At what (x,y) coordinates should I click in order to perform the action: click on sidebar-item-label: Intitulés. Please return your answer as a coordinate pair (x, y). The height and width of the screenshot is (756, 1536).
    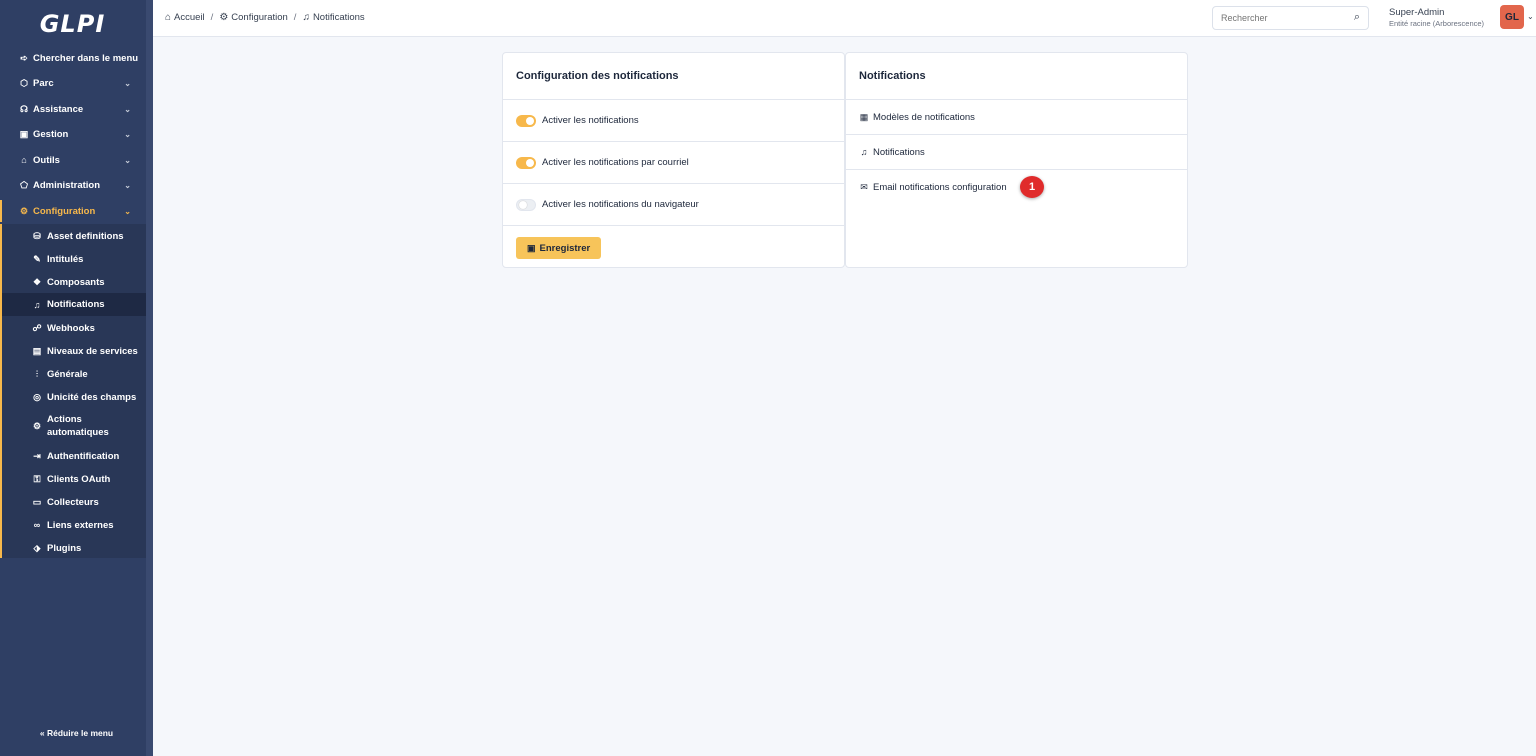
    Looking at the image, I should click on (65, 259).